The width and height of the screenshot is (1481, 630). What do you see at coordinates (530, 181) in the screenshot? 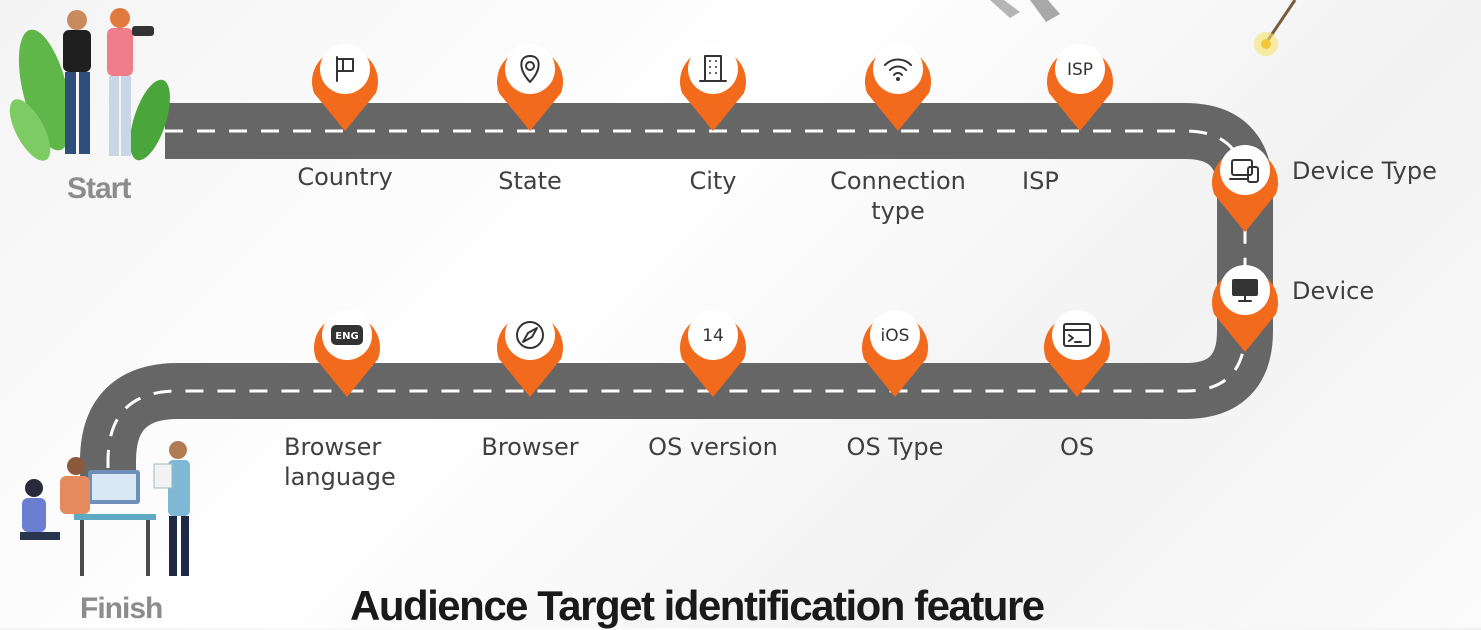
I see `stop-label: State` at bounding box center [530, 181].